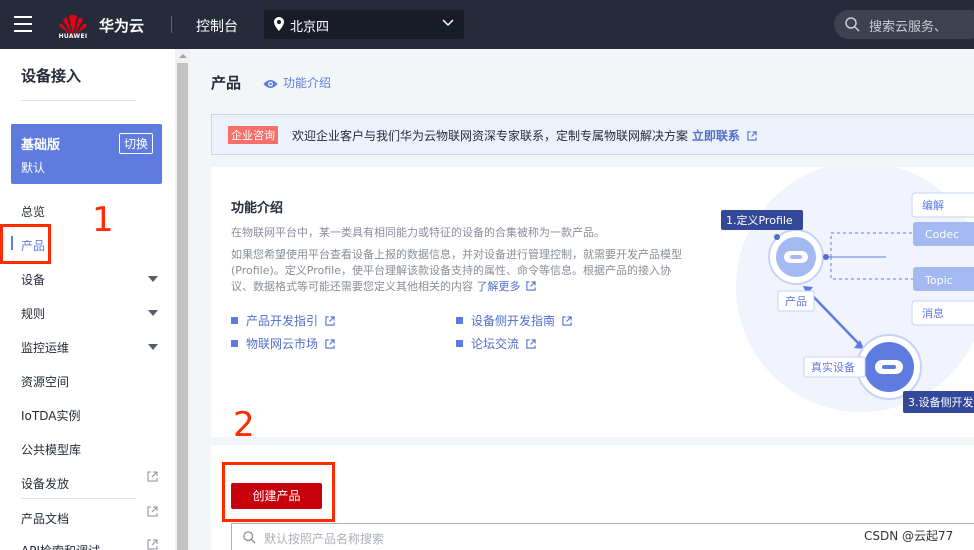  What do you see at coordinates (716, 136) in the screenshot?
I see `contact-now-link: 立即联系` at bounding box center [716, 136].